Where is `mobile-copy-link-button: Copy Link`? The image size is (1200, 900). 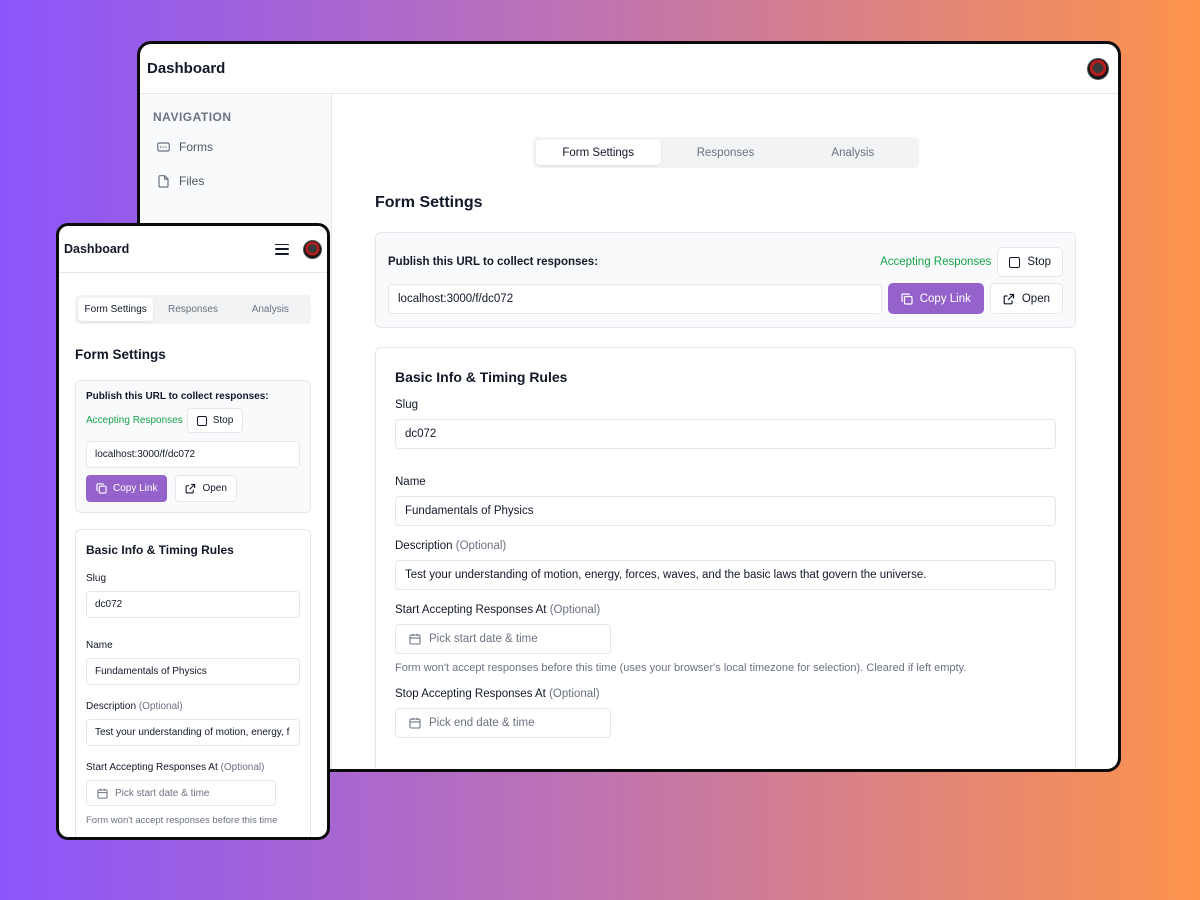 mobile-copy-link-button: Copy Link is located at coordinates (127, 488).